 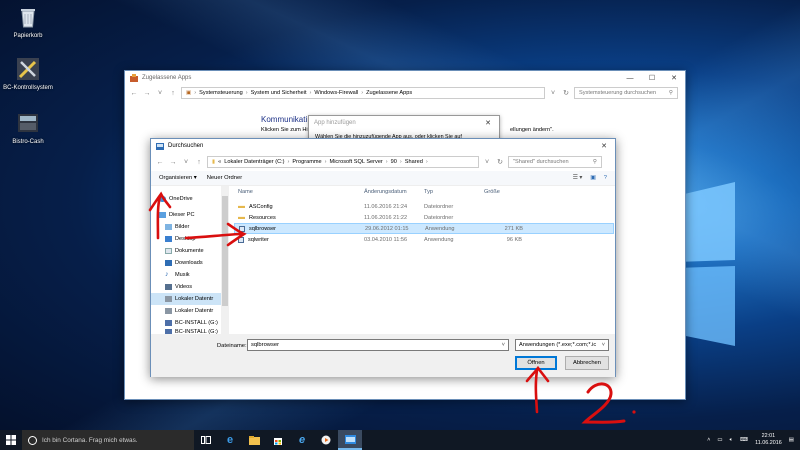 I want to click on nav-scrollbar, so click(x=225, y=260).